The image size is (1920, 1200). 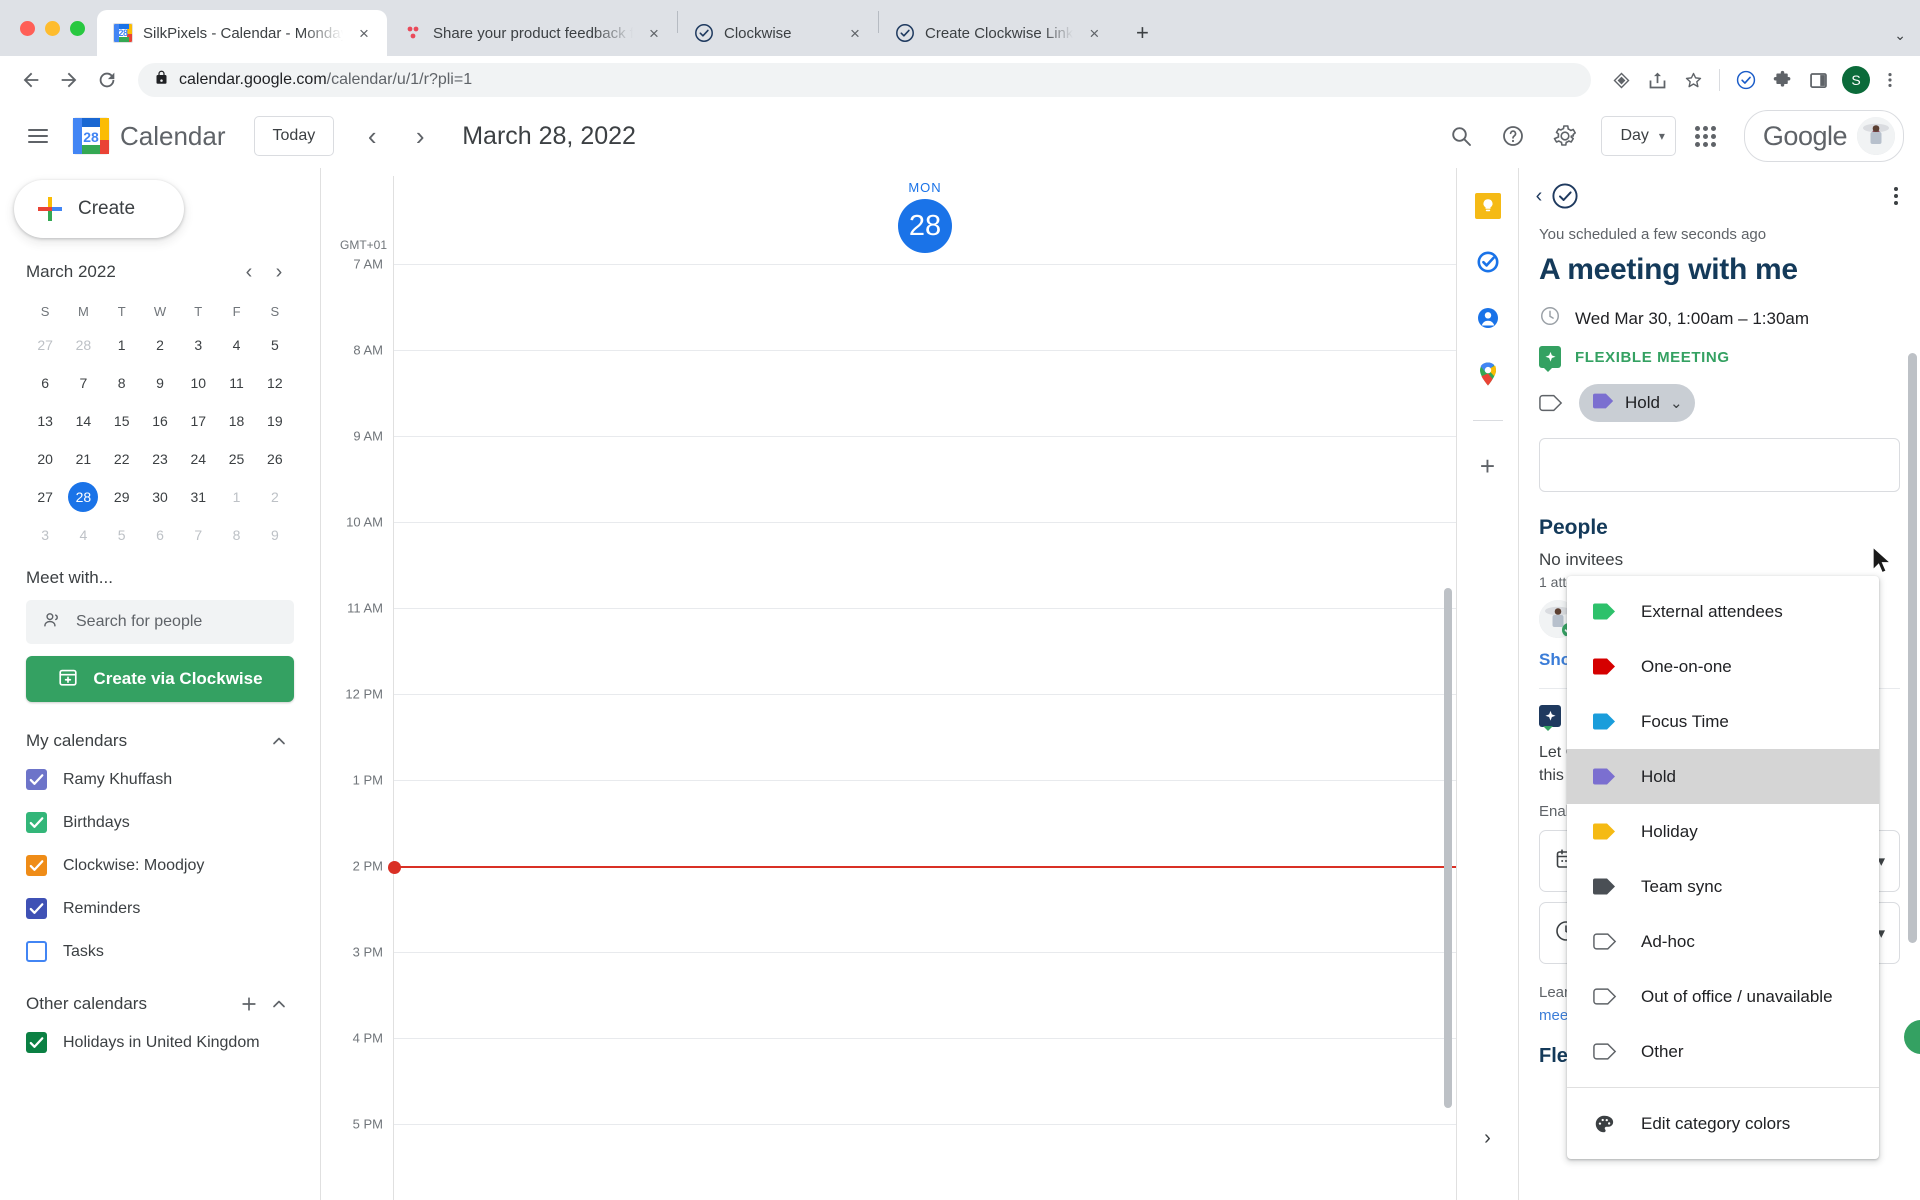 I want to click on mini-calendar-day: 30, so click(x=160, y=497).